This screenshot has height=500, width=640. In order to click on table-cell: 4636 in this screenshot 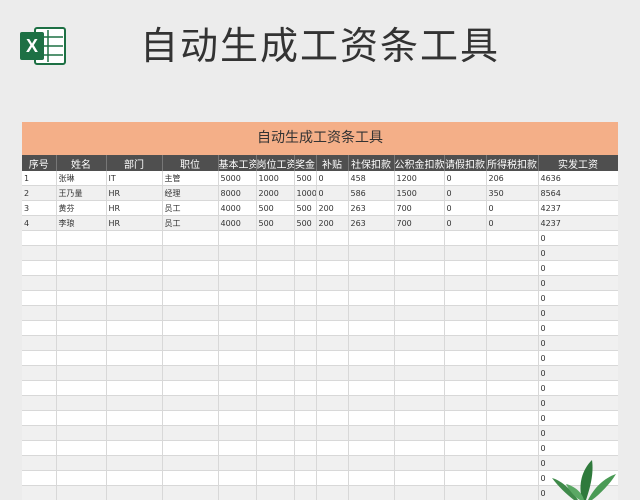, I will do `click(578, 178)`.